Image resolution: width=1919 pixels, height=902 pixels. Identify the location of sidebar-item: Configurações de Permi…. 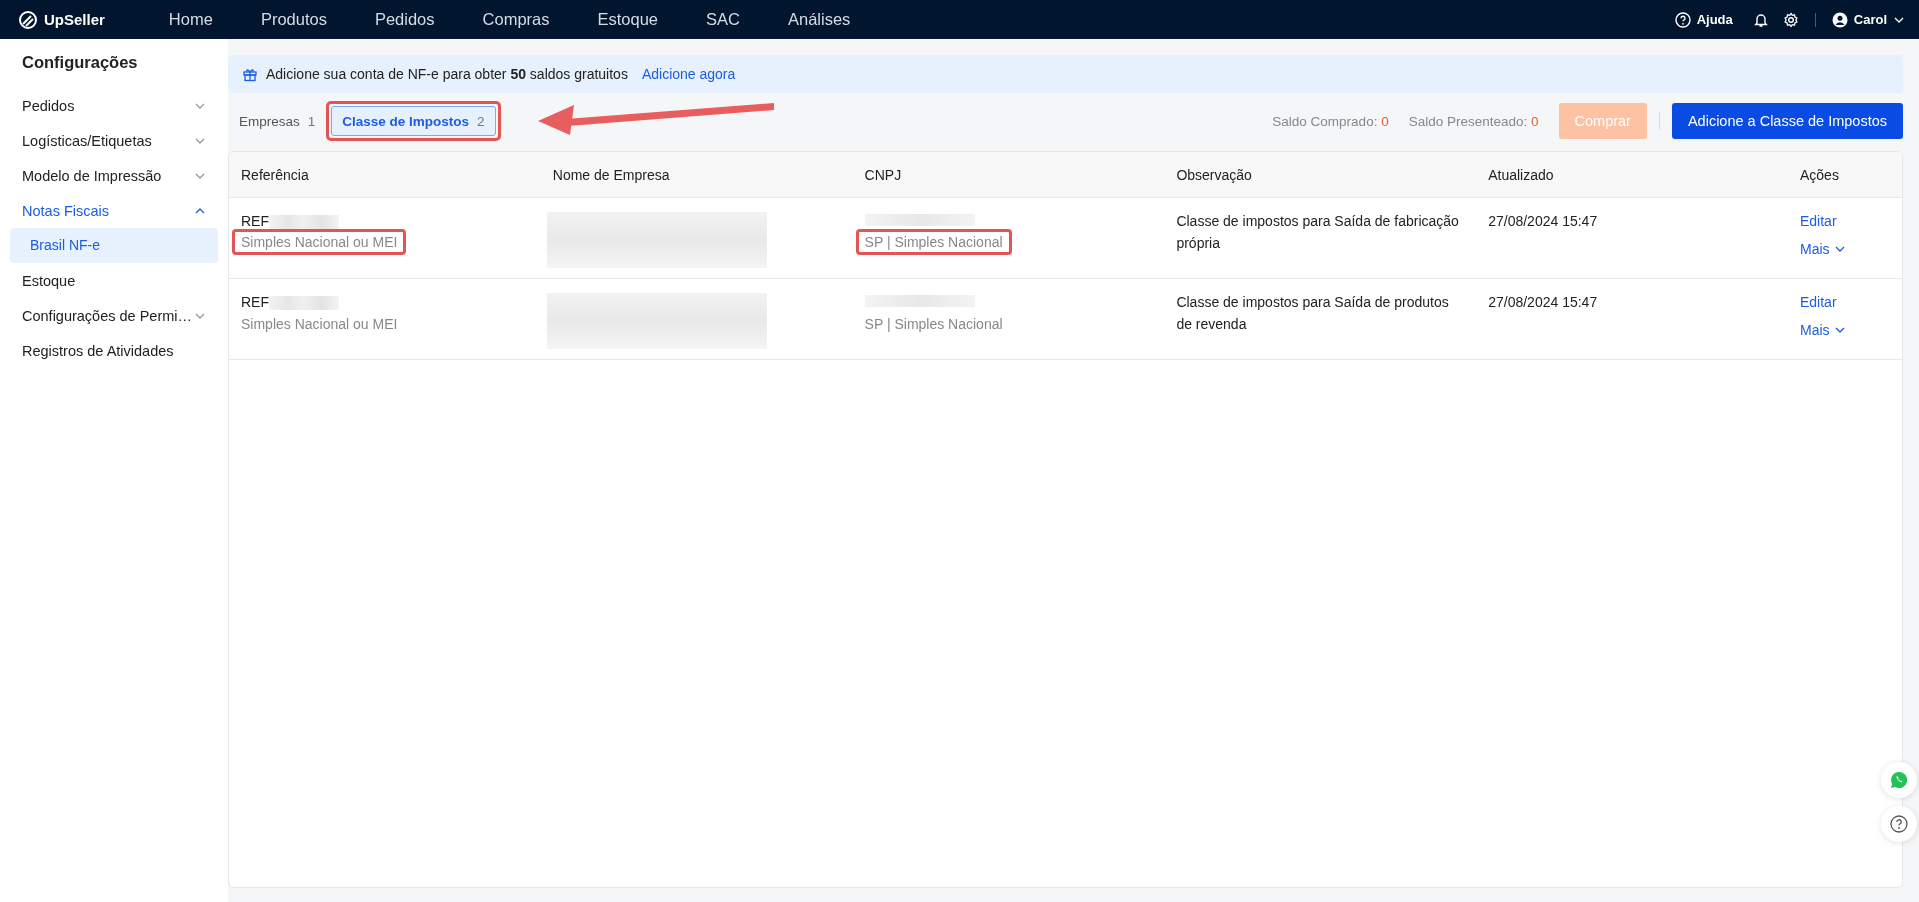
(114, 315).